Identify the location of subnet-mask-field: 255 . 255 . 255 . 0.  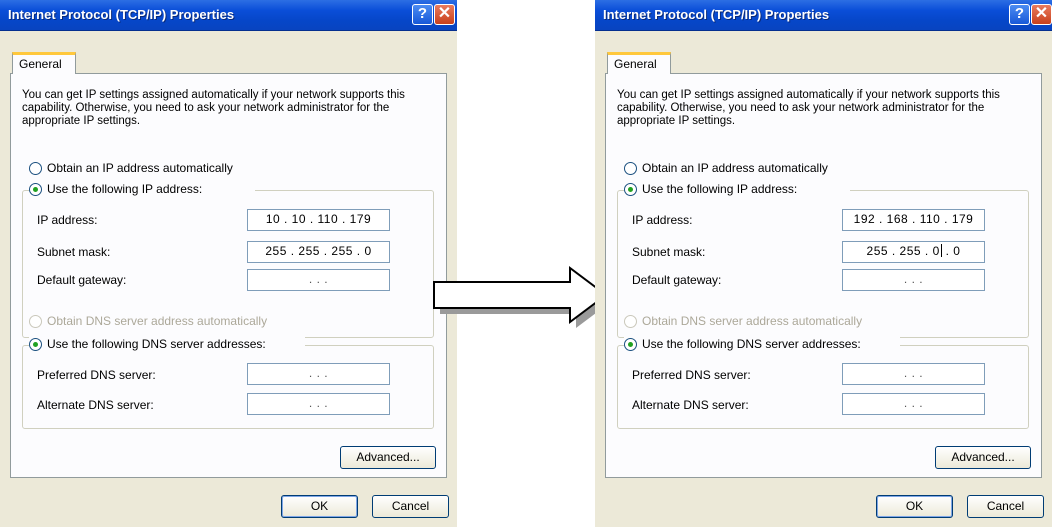
(318, 252).